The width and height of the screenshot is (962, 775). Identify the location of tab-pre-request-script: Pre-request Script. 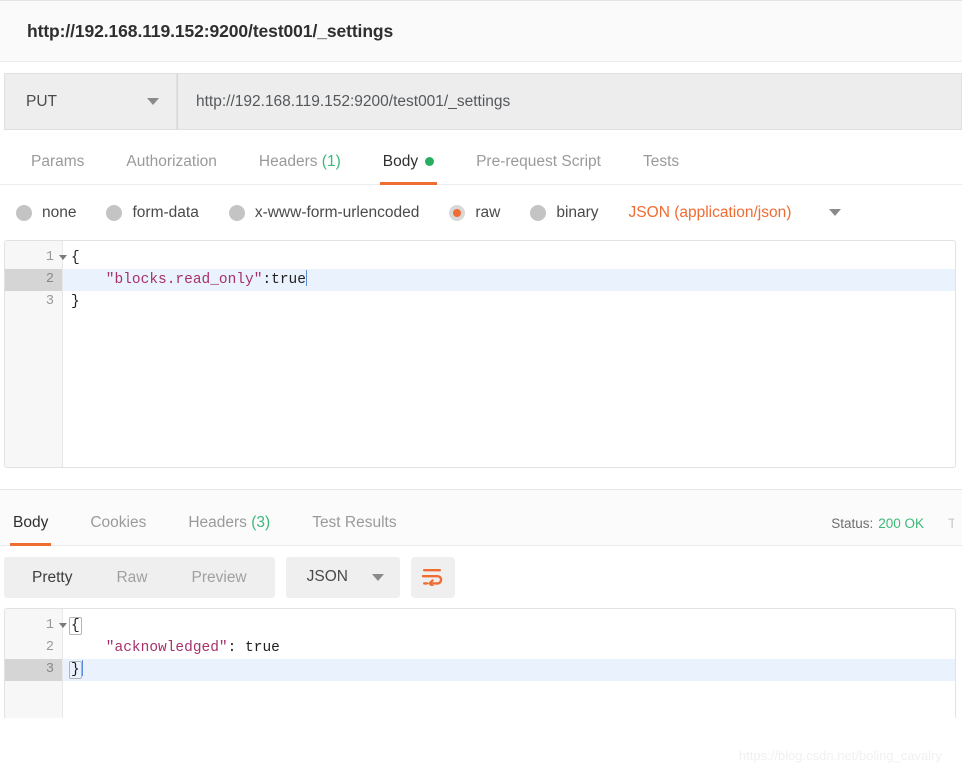
(538, 168).